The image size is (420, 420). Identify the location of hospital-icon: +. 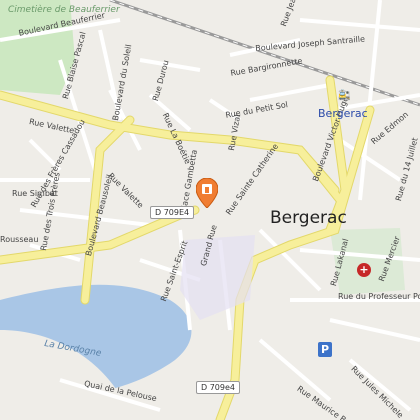
(364, 270).